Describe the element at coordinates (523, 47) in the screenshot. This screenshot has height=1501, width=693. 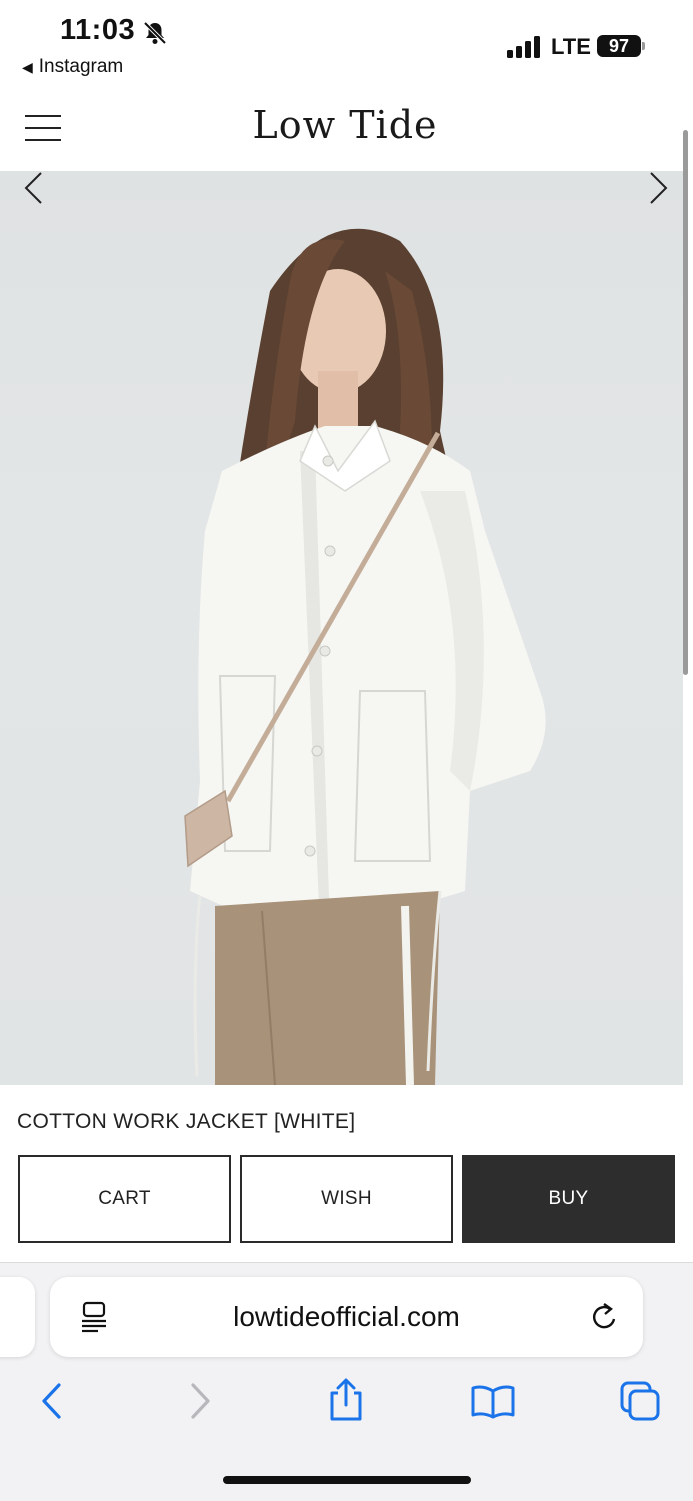
I see `cellular-signal-icon` at that location.